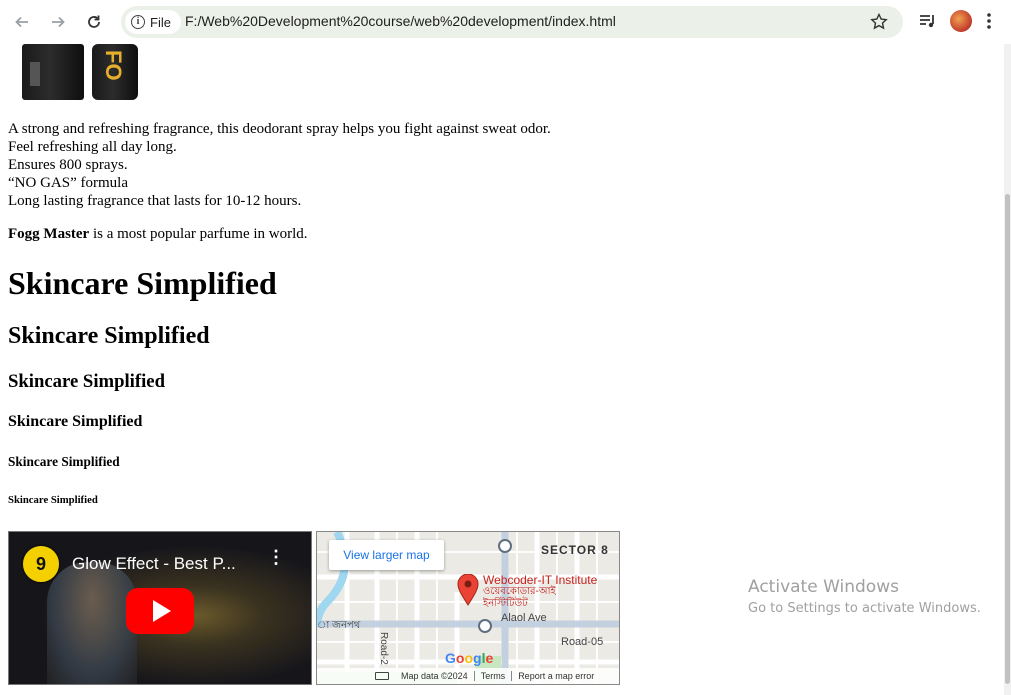  What do you see at coordinates (864, 608) in the screenshot?
I see `watermark-subtitle: Go to Settings to activate Windows.` at bounding box center [864, 608].